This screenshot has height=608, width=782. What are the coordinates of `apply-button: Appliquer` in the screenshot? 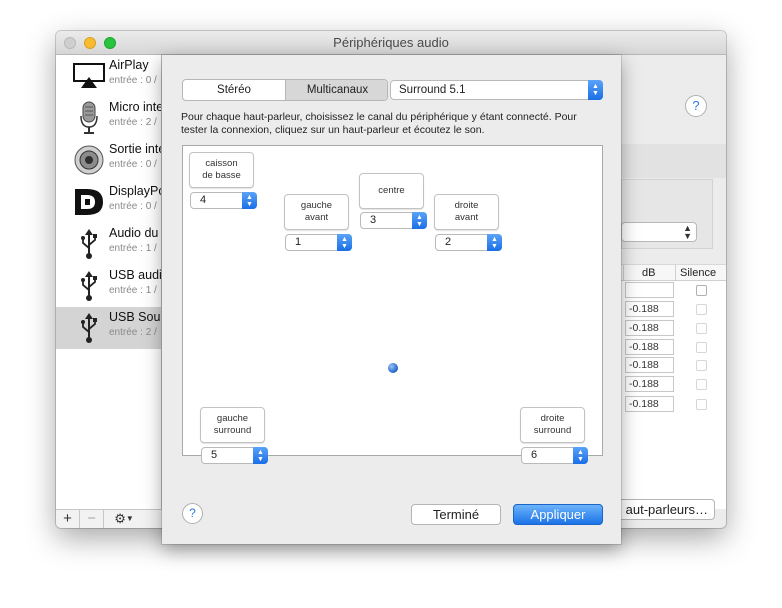 It's located at (558, 514).